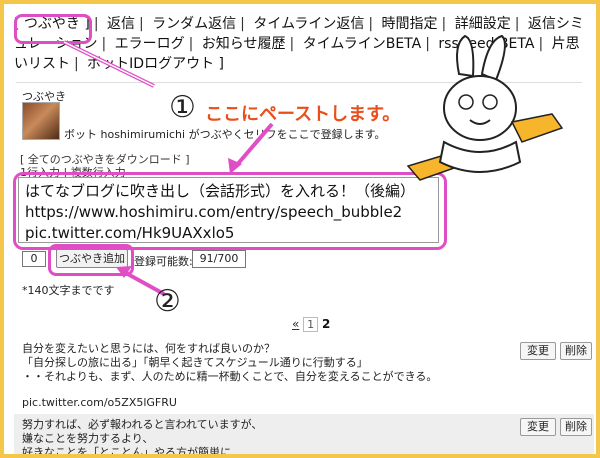 The height and width of the screenshot is (458, 600). I want to click on step-1-label: ①, so click(182, 107).